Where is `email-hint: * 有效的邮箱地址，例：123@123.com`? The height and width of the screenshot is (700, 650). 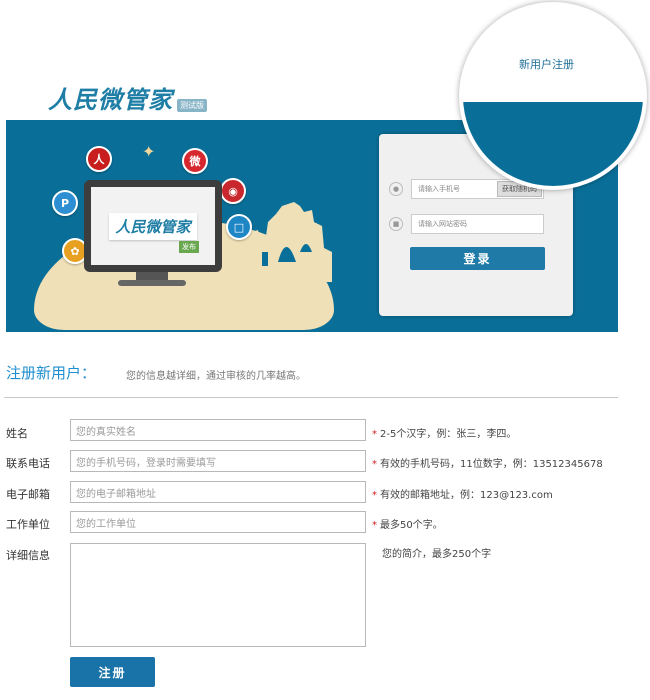 email-hint: * 有效的邮箱地址，例：123@123.com is located at coordinates (462, 493).